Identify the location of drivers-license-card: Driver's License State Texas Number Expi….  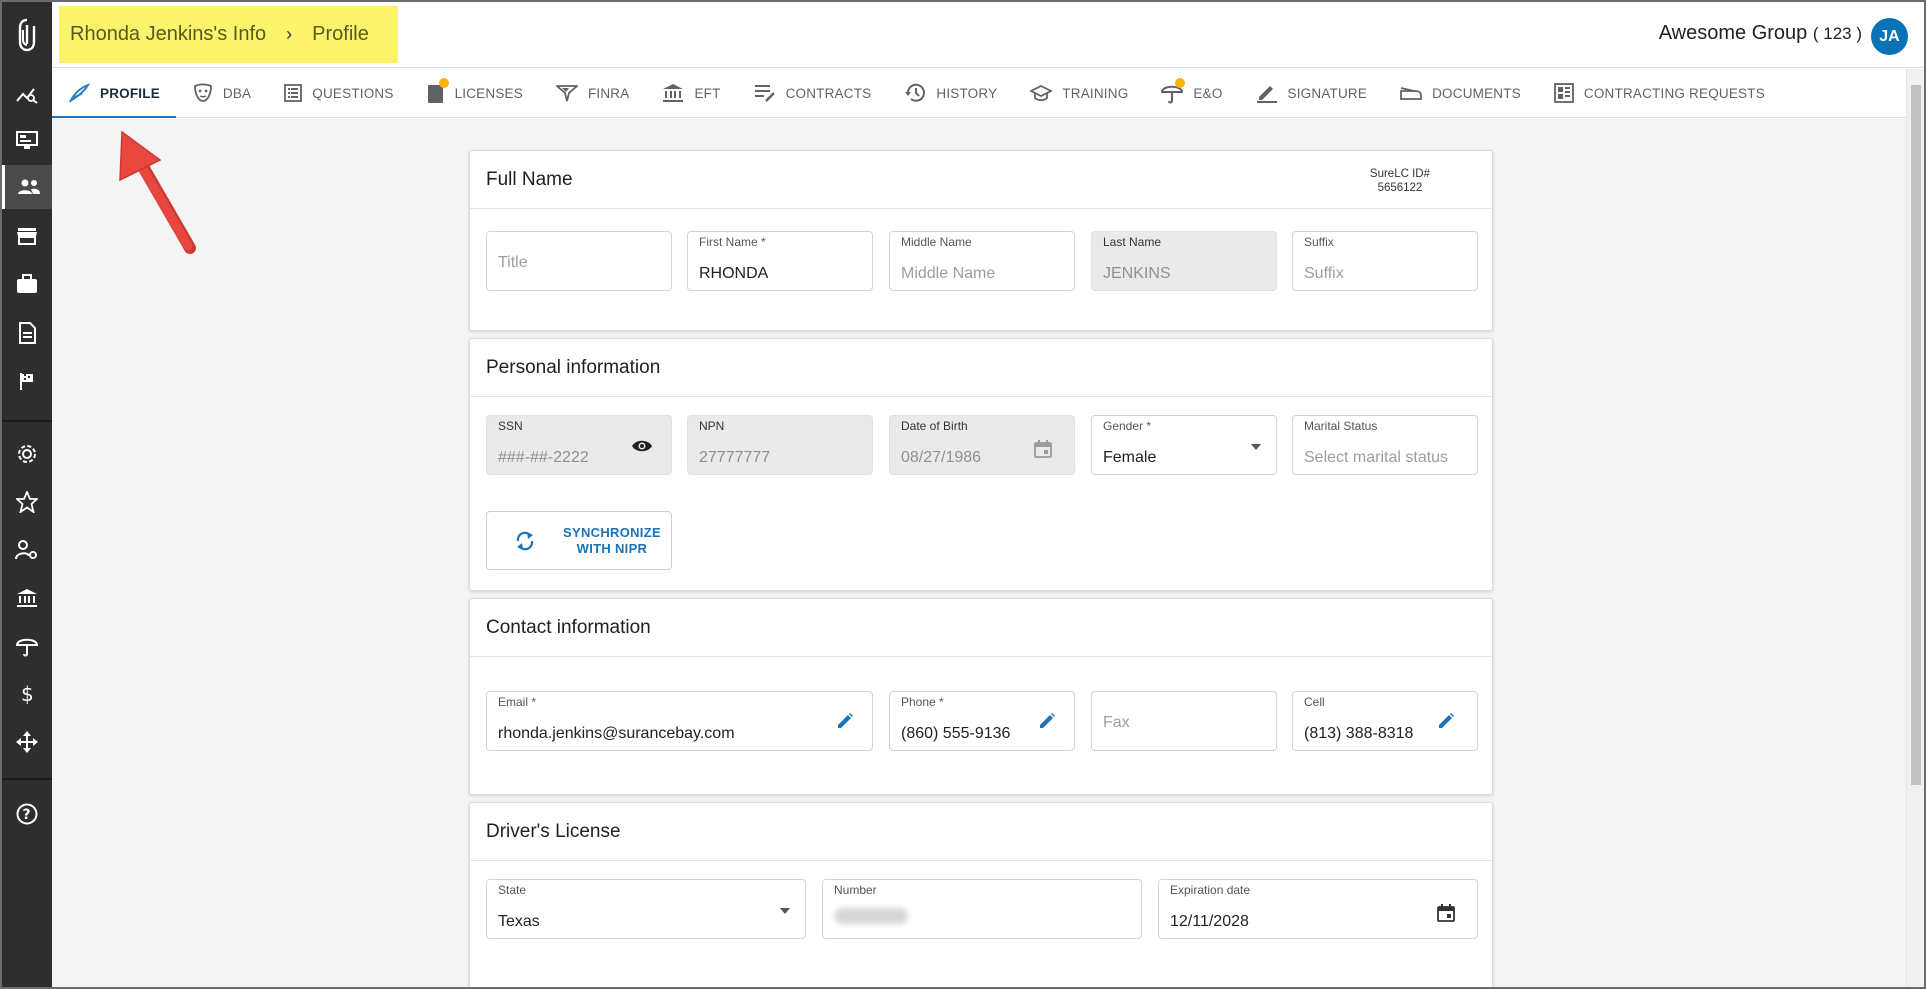
(981, 894).